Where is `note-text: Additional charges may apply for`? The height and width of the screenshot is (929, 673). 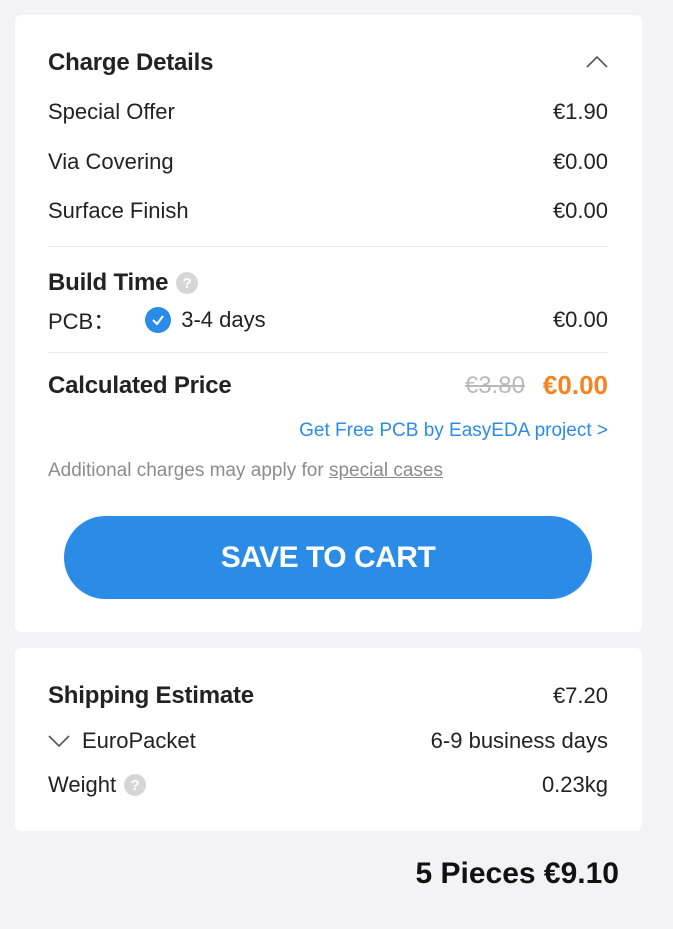 note-text: Additional charges may apply for is located at coordinates (188, 470).